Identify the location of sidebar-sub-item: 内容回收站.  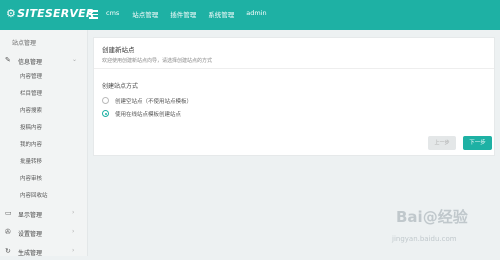
(34, 195).